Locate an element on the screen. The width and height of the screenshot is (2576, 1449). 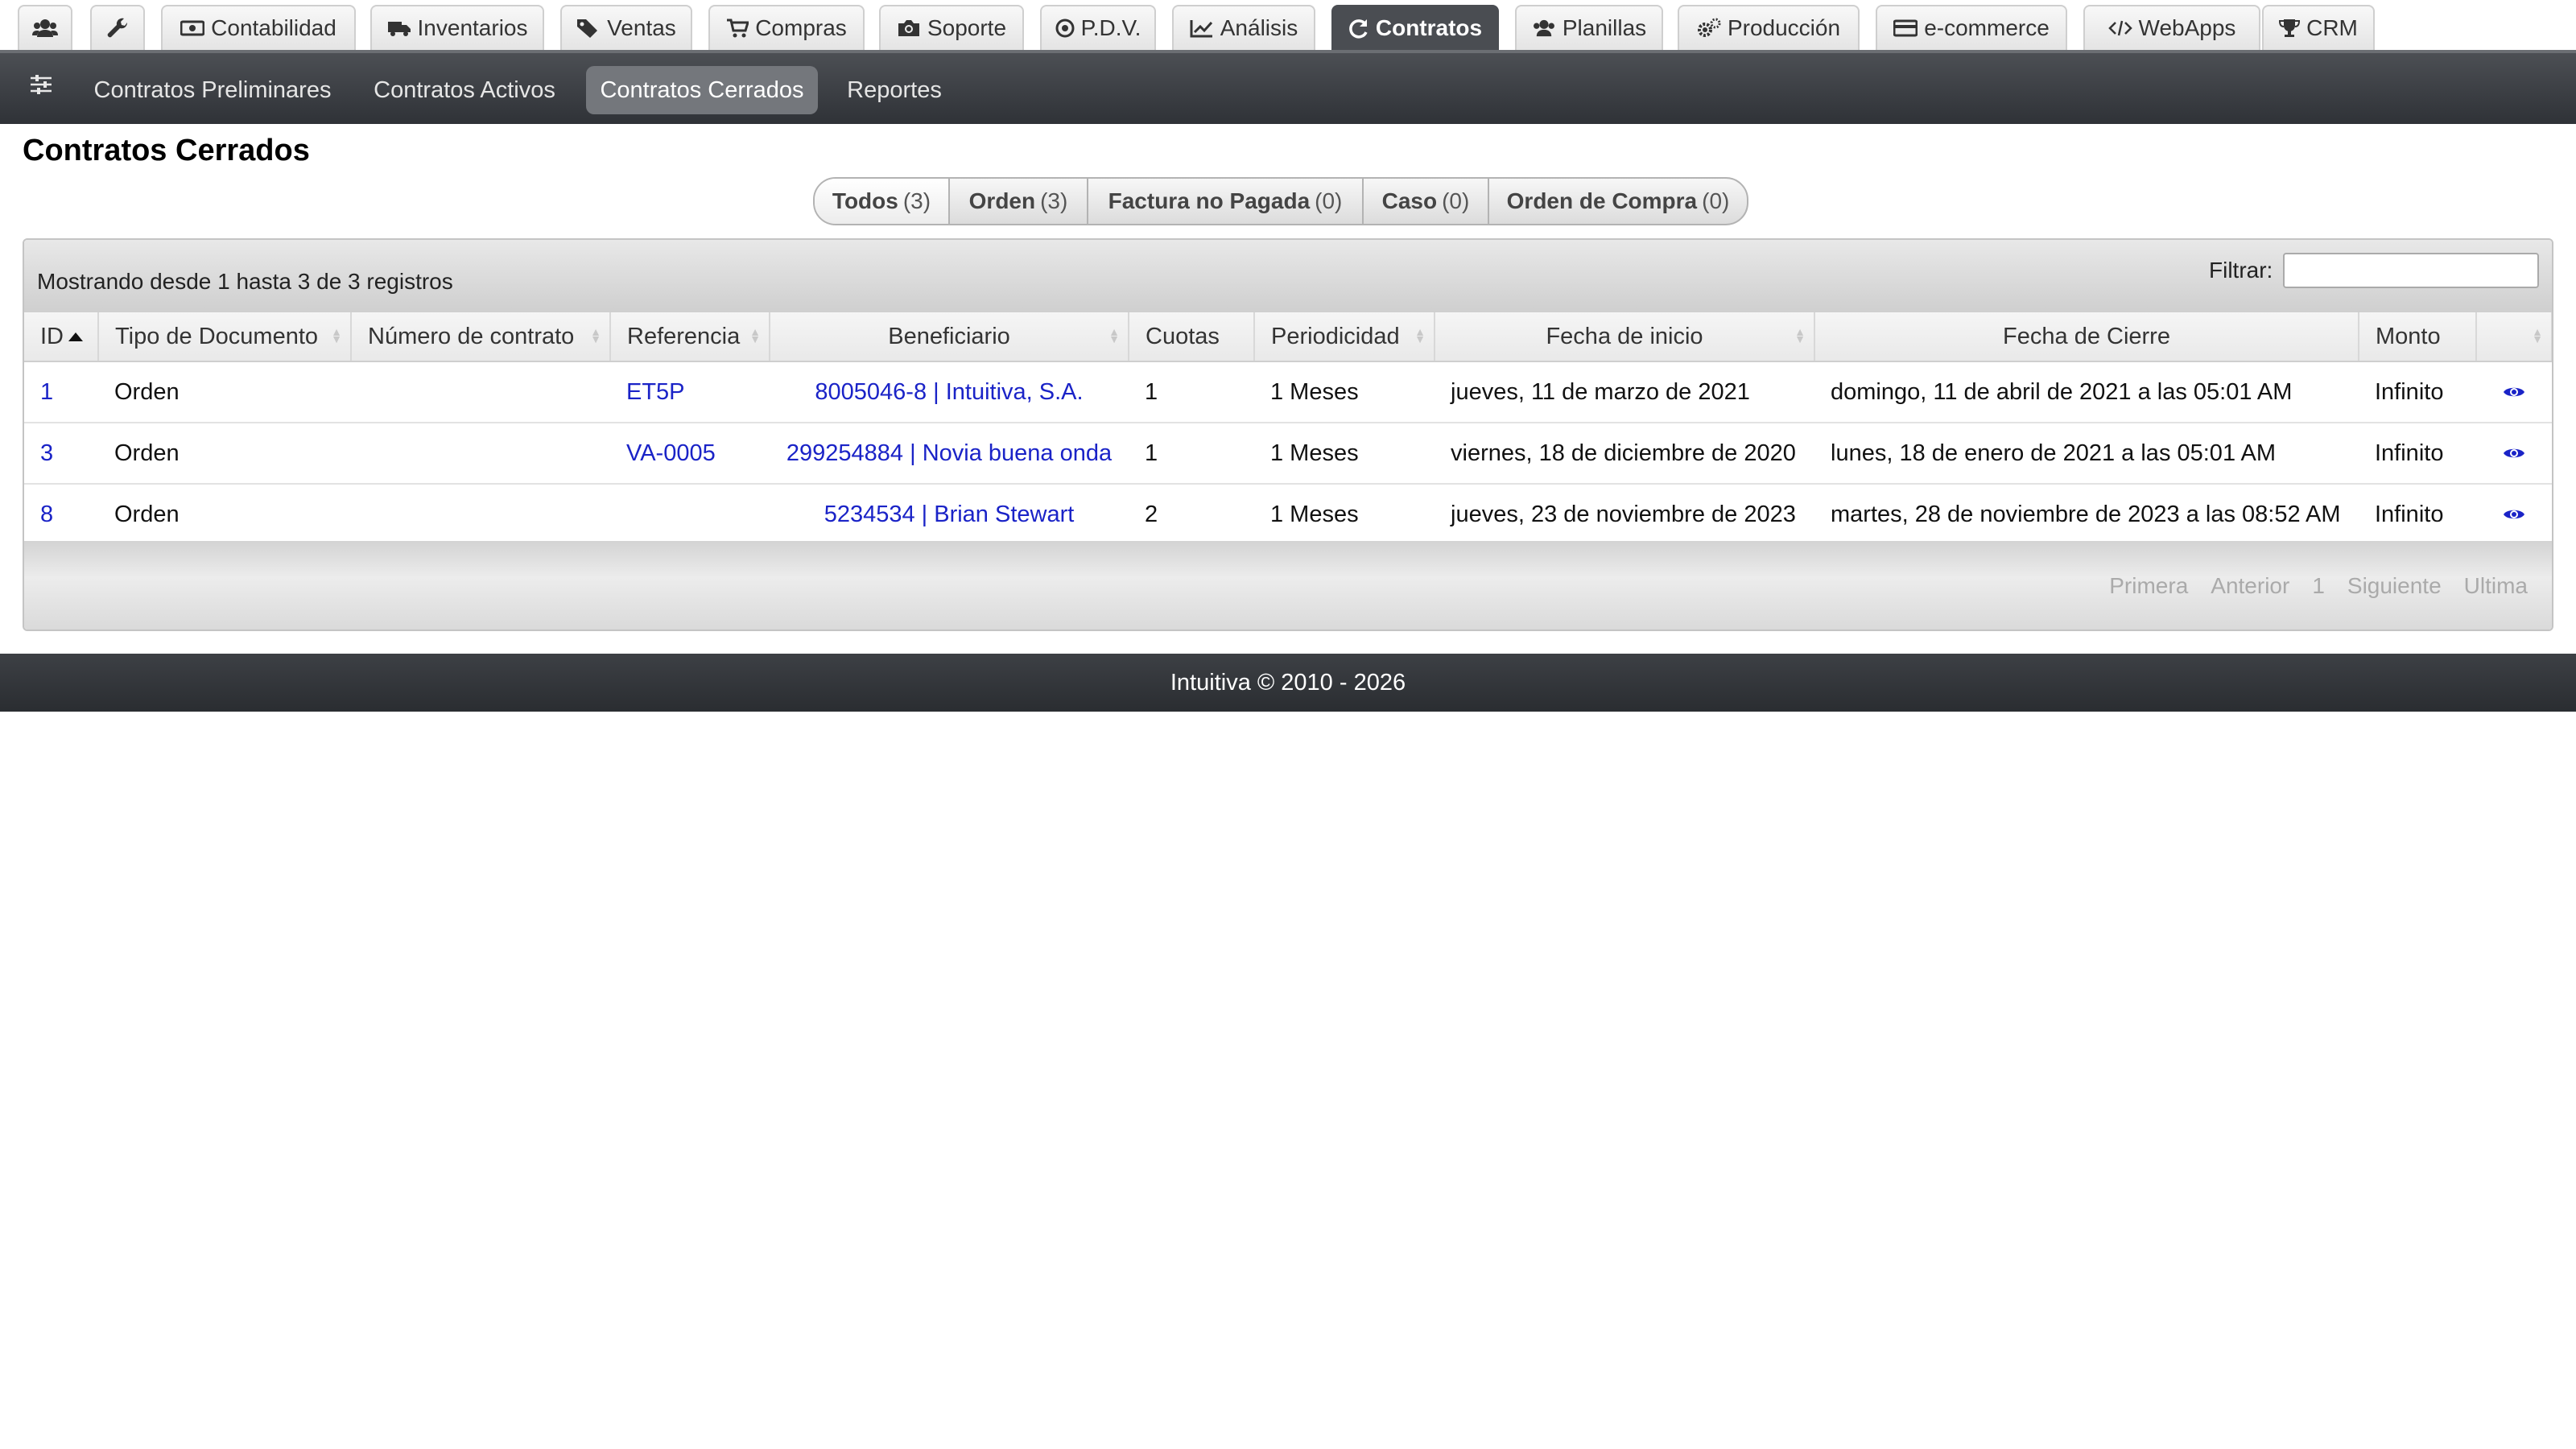
tab-contabilidad: Contabilidad is located at coordinates (258, 27).